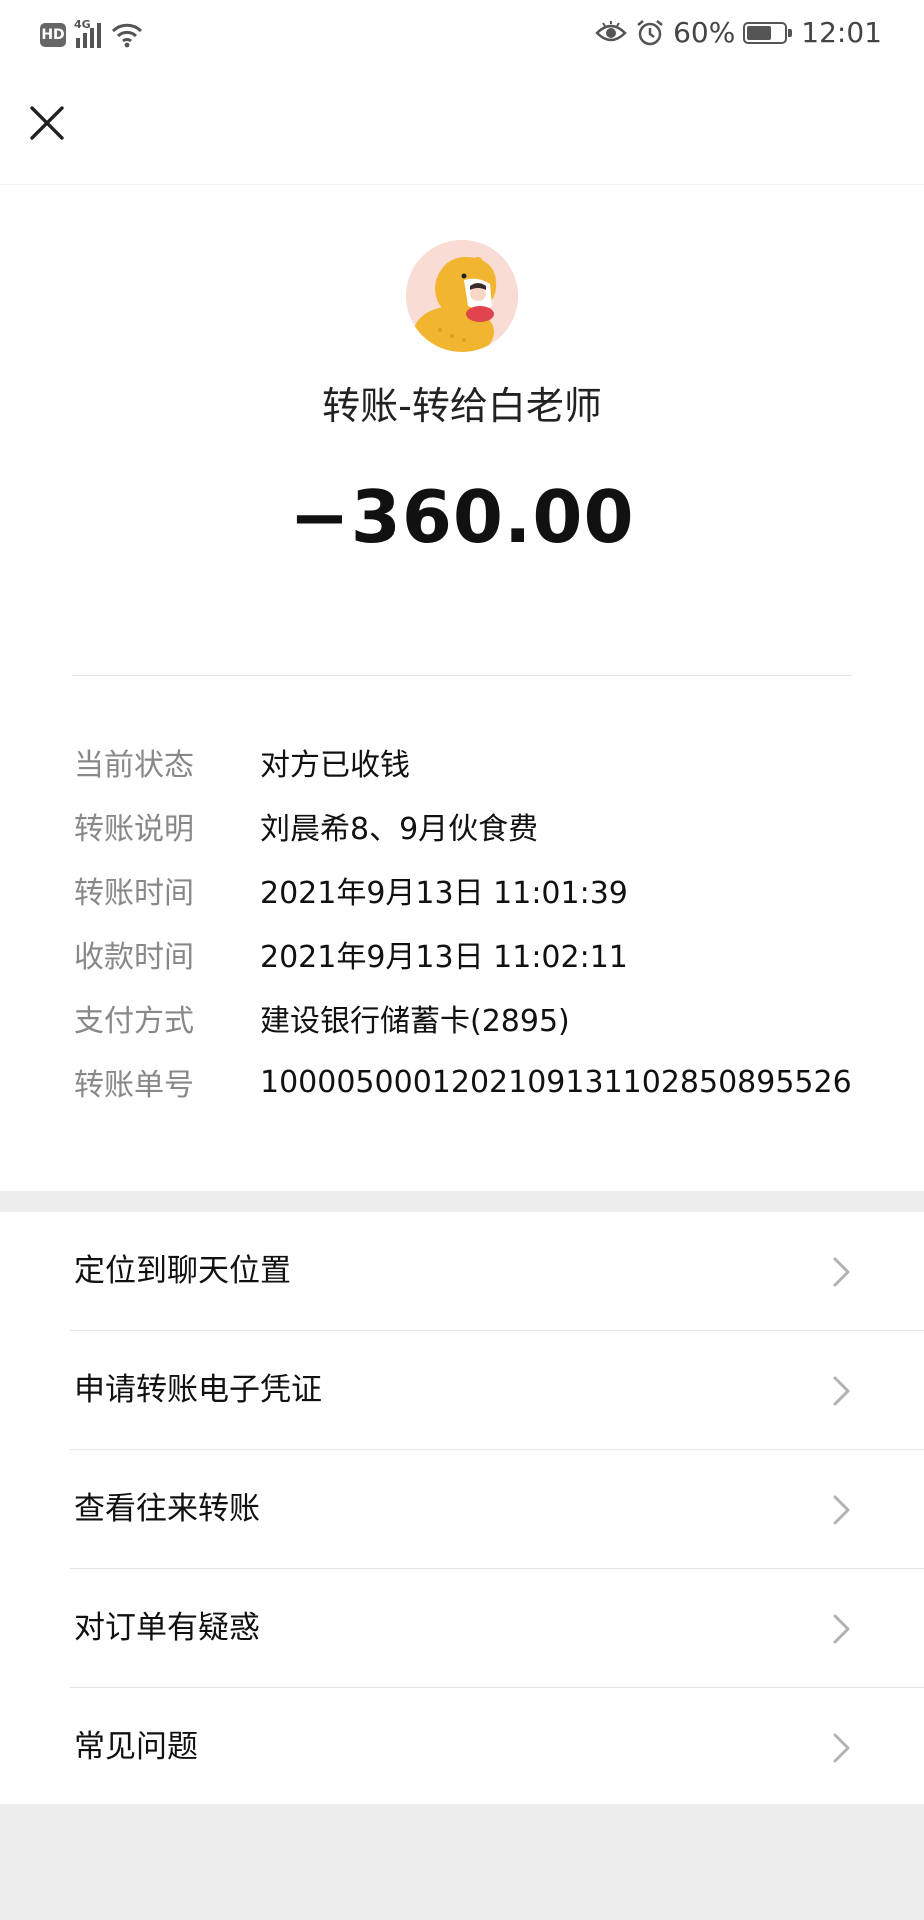 This screenshot has height=1920, width=924. I want to click on menu-item-view-transfers: 查看往来转账, so click(462, 1509).